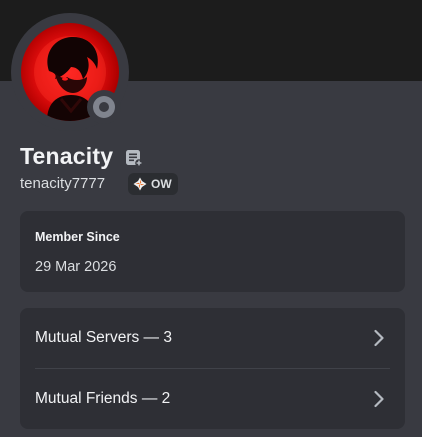  I want to click on guild-tag-badge: OW, so click(153, 184).